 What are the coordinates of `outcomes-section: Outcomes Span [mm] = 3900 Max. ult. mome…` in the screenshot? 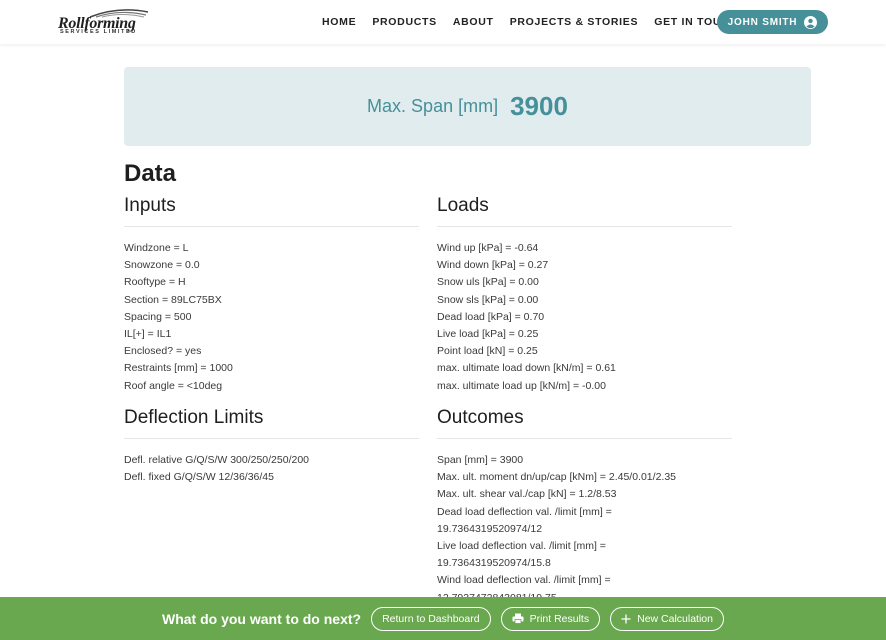 It's located at (584, 507).